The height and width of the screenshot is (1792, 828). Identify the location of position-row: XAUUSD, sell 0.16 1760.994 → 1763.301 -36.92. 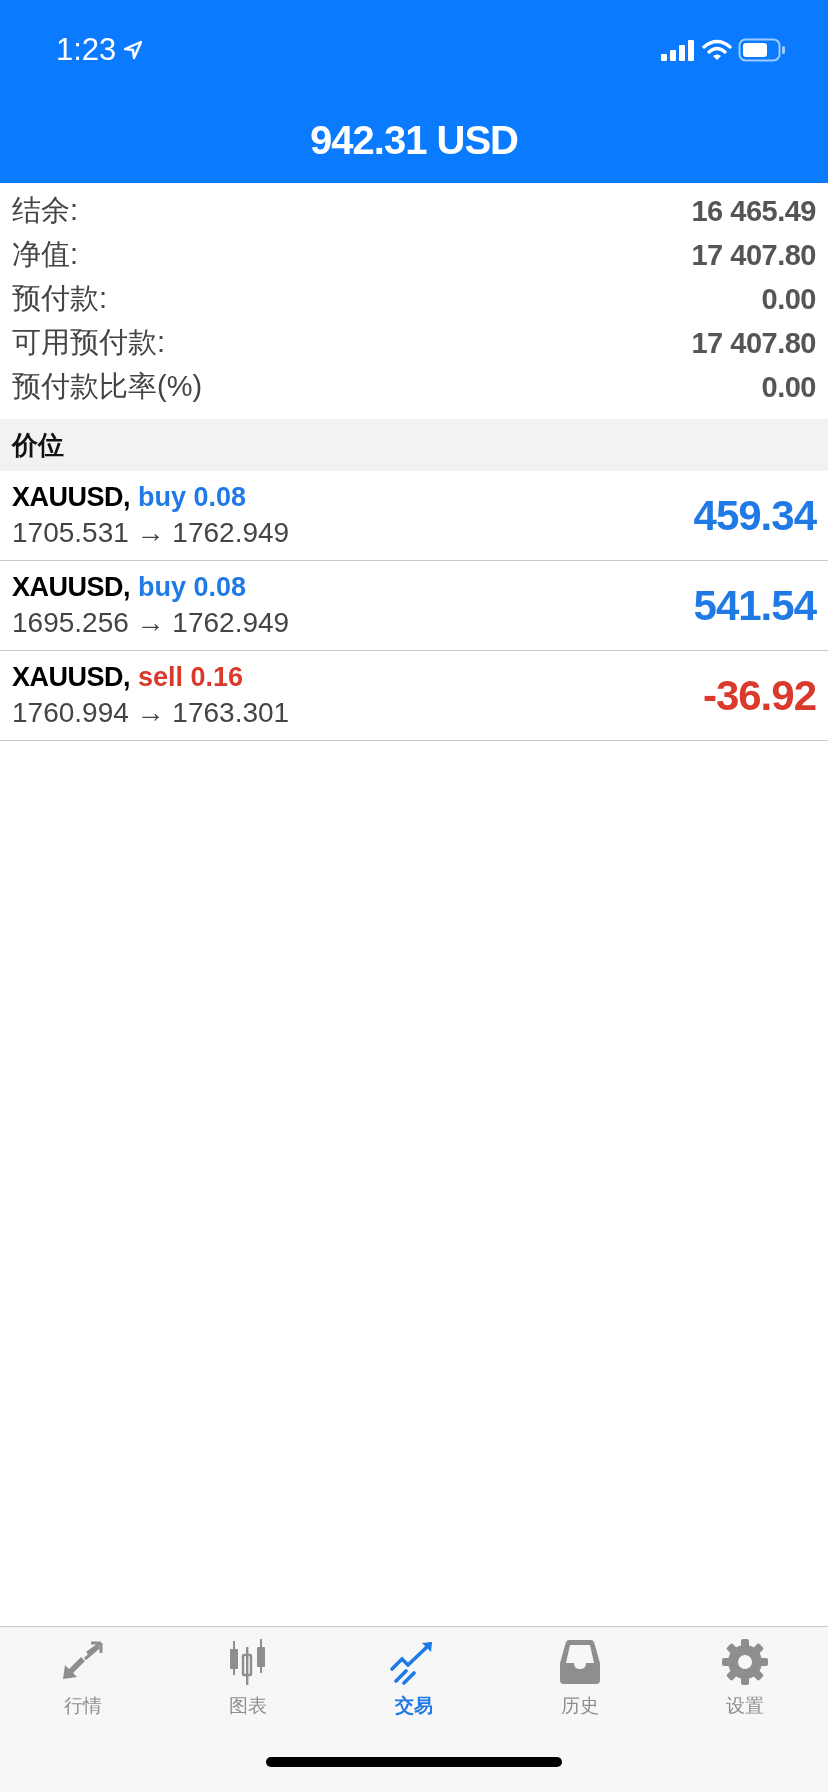
(414, 696).